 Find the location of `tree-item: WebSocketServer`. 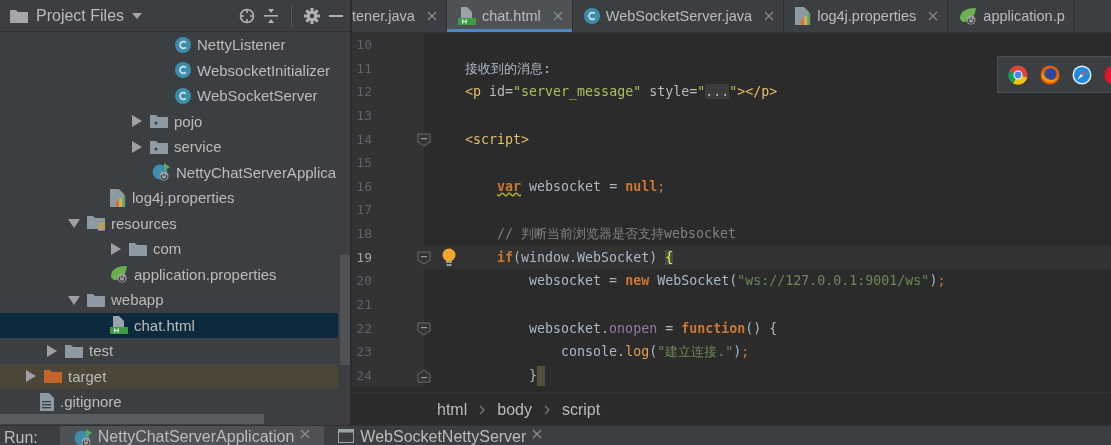

tree-item: WebSocketServer is located at coordinates (169, 96).